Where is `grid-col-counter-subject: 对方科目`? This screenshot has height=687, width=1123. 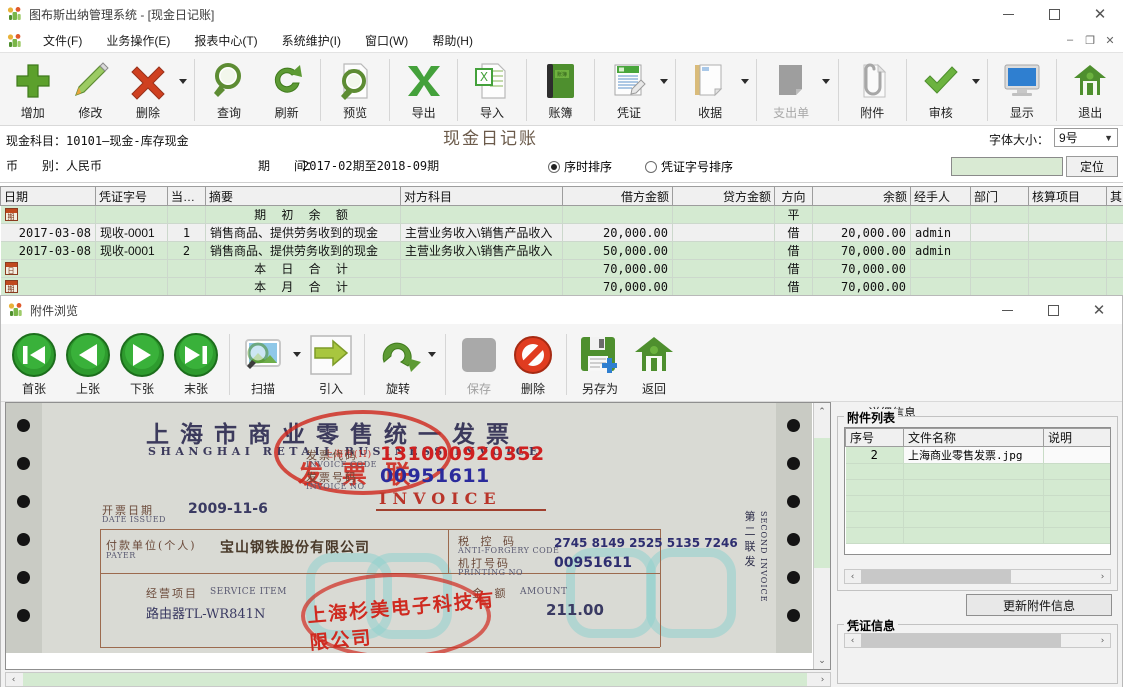 grid-col-counter-subject: 对方科目 is located at coordinates (481, 196).